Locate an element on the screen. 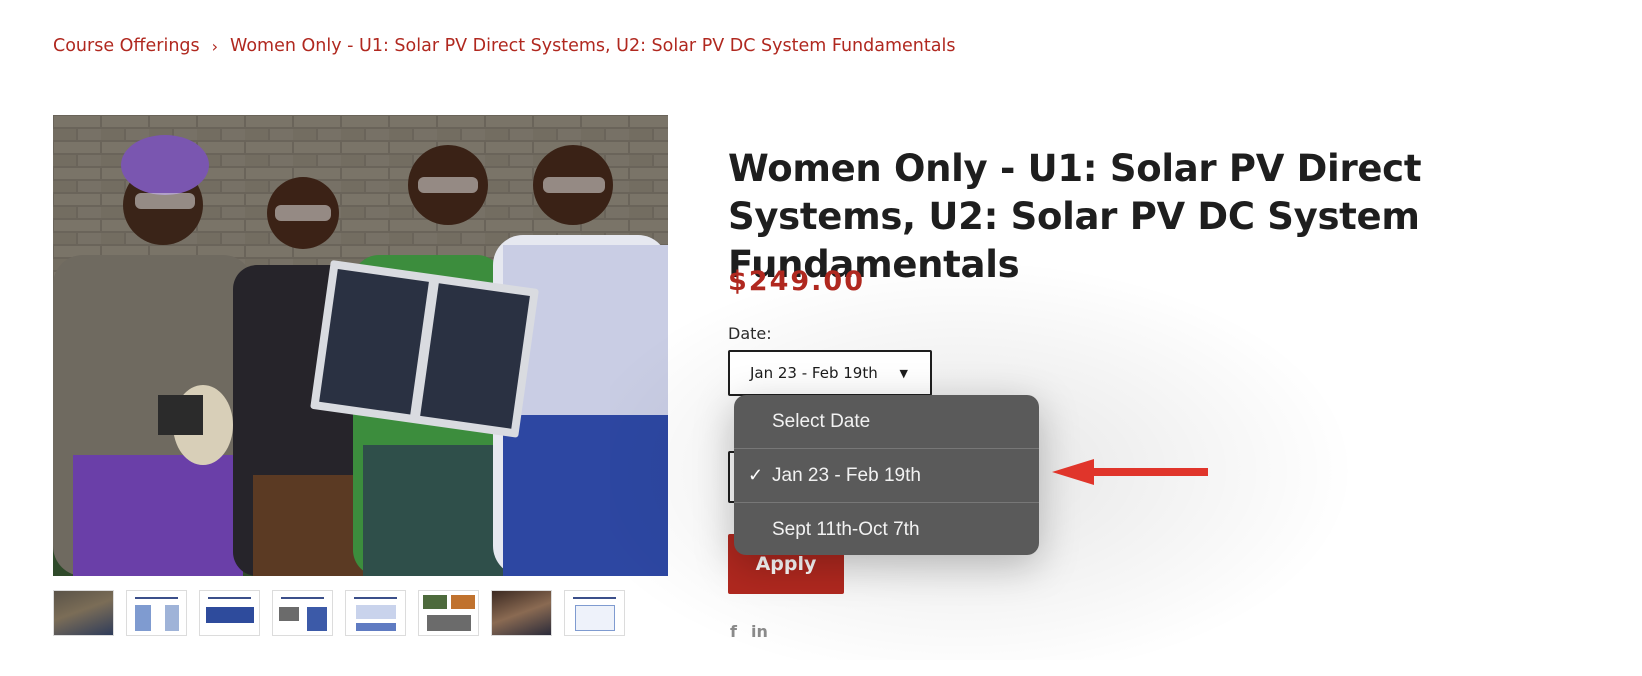 The height and width of the screenshot is (676, 1642). dropdown-option-jan-23: ✓ Jan 23 - Feb 19th is located at coordinates (886, 476).